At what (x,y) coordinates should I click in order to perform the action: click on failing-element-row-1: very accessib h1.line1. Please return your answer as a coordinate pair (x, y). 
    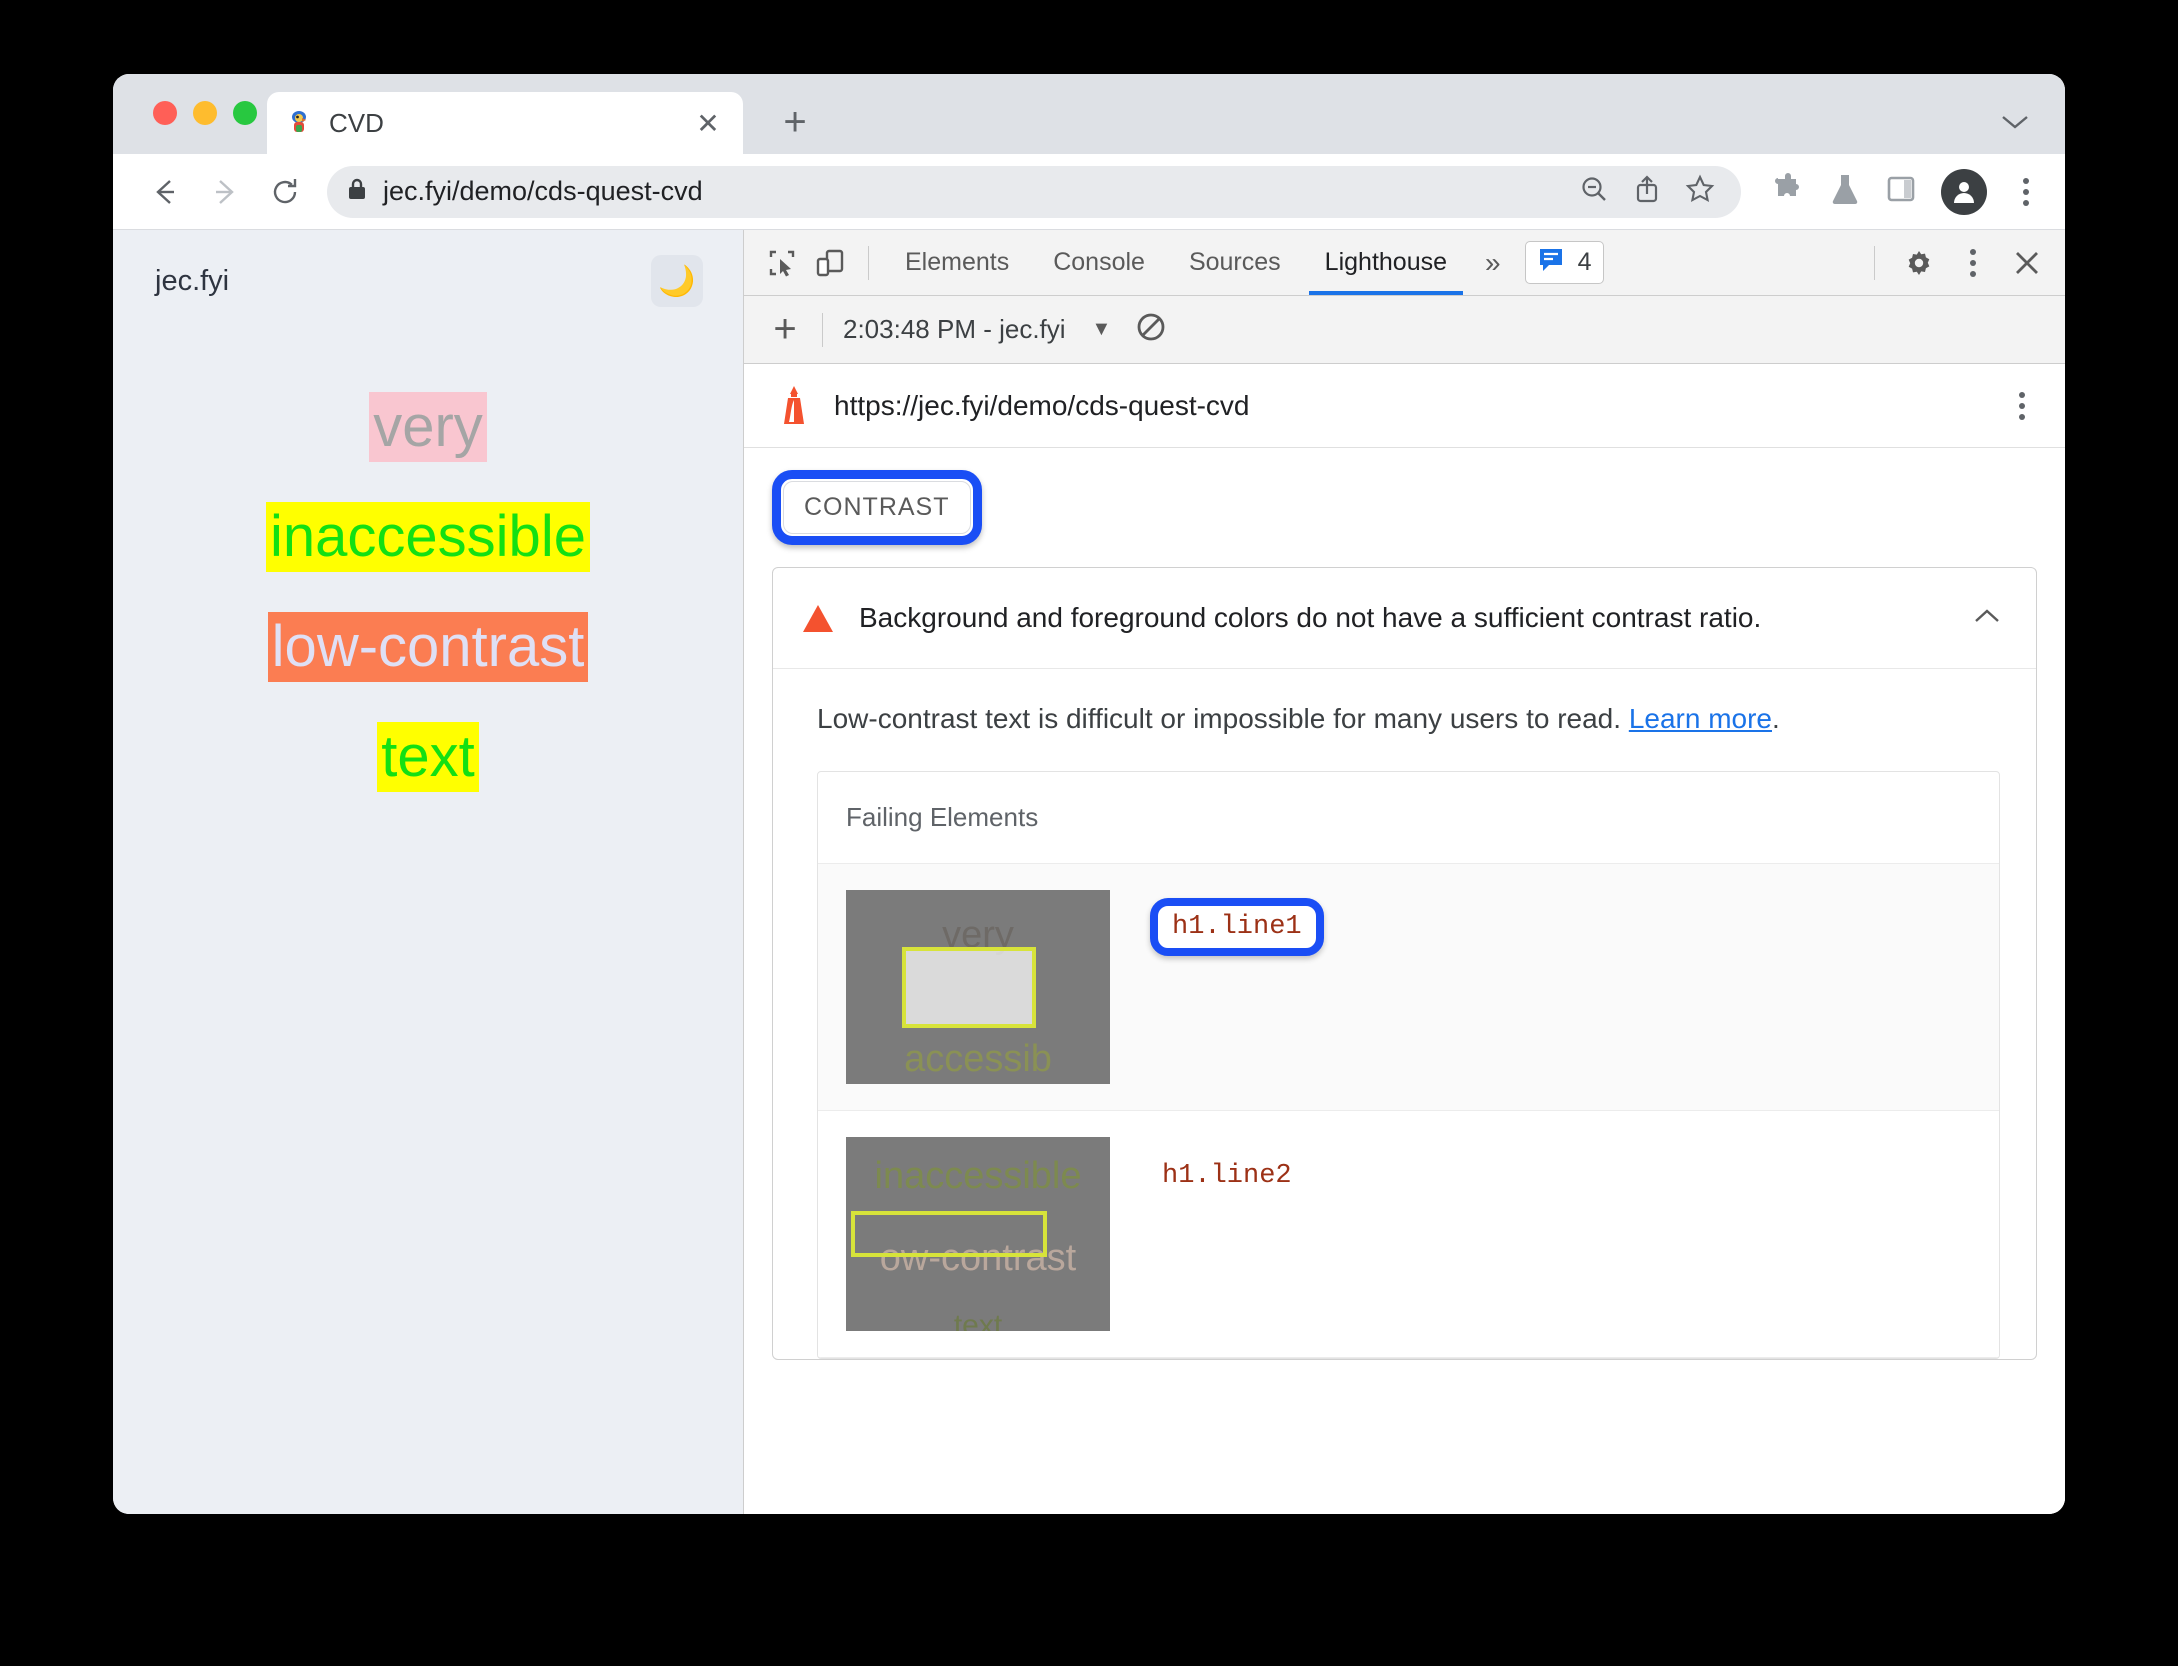
    Looking at the image, I should click on (1408, 987).